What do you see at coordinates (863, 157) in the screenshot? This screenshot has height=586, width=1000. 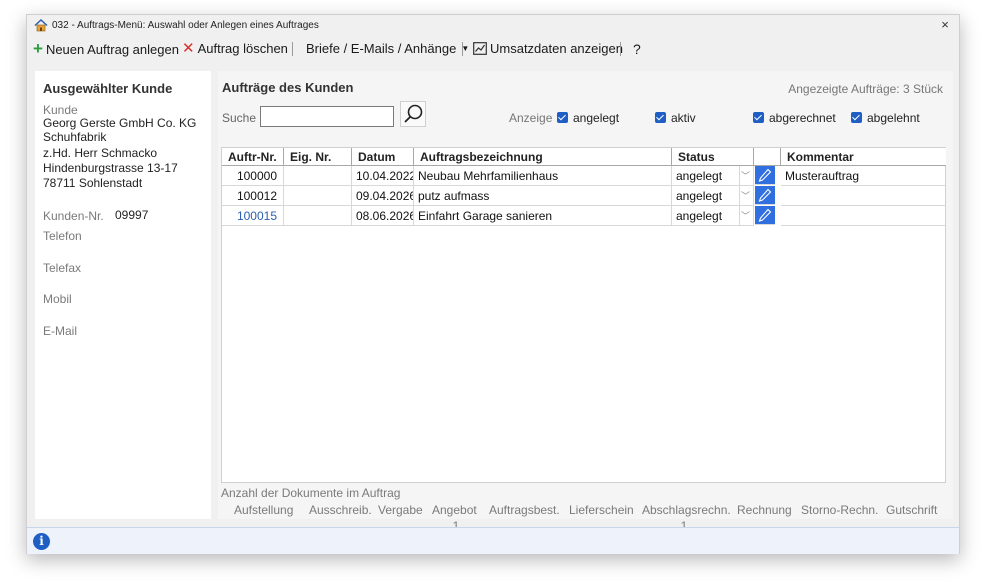 I see `col-header-comment: Kommentar` at bounding box center [863, 157].